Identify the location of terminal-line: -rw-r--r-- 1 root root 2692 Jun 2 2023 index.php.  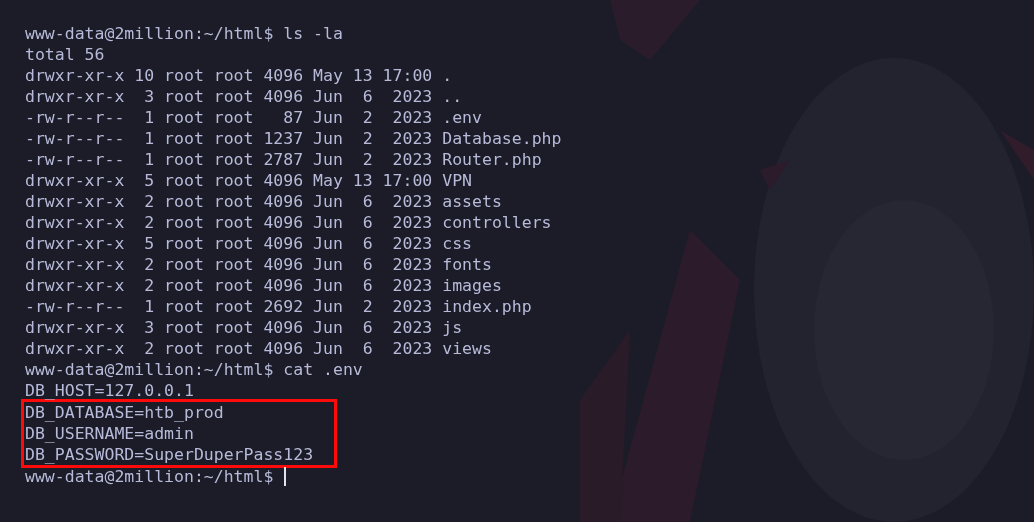
(278, 306).